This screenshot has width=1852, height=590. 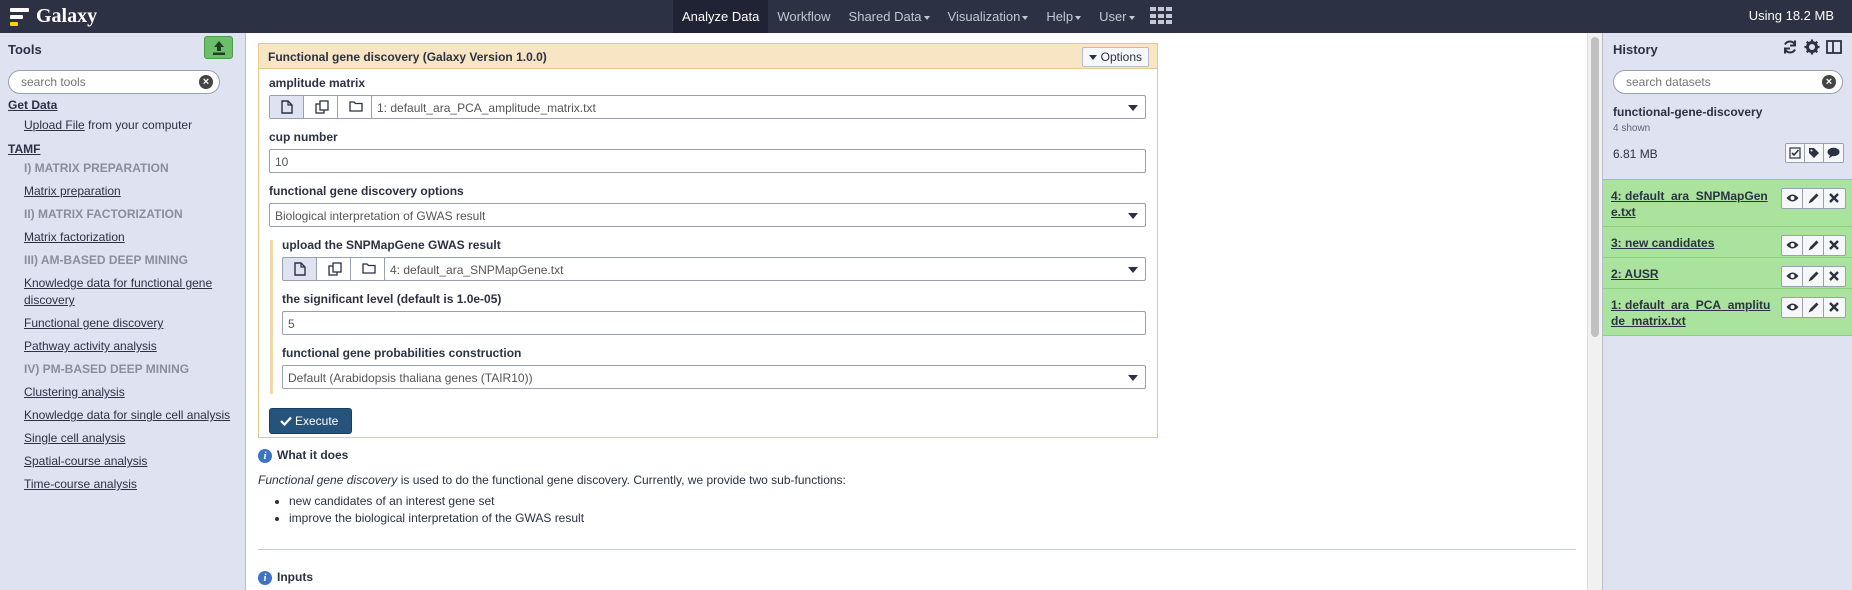 I want to click on amplitude-matrix-label: amplitude matrix, so click(x=317, y=83).